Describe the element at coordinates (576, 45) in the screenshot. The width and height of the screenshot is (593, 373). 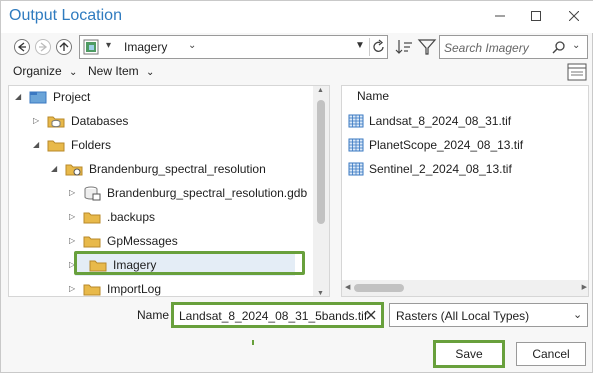
I see `search-dropdown-icon: ⌄` at that location.